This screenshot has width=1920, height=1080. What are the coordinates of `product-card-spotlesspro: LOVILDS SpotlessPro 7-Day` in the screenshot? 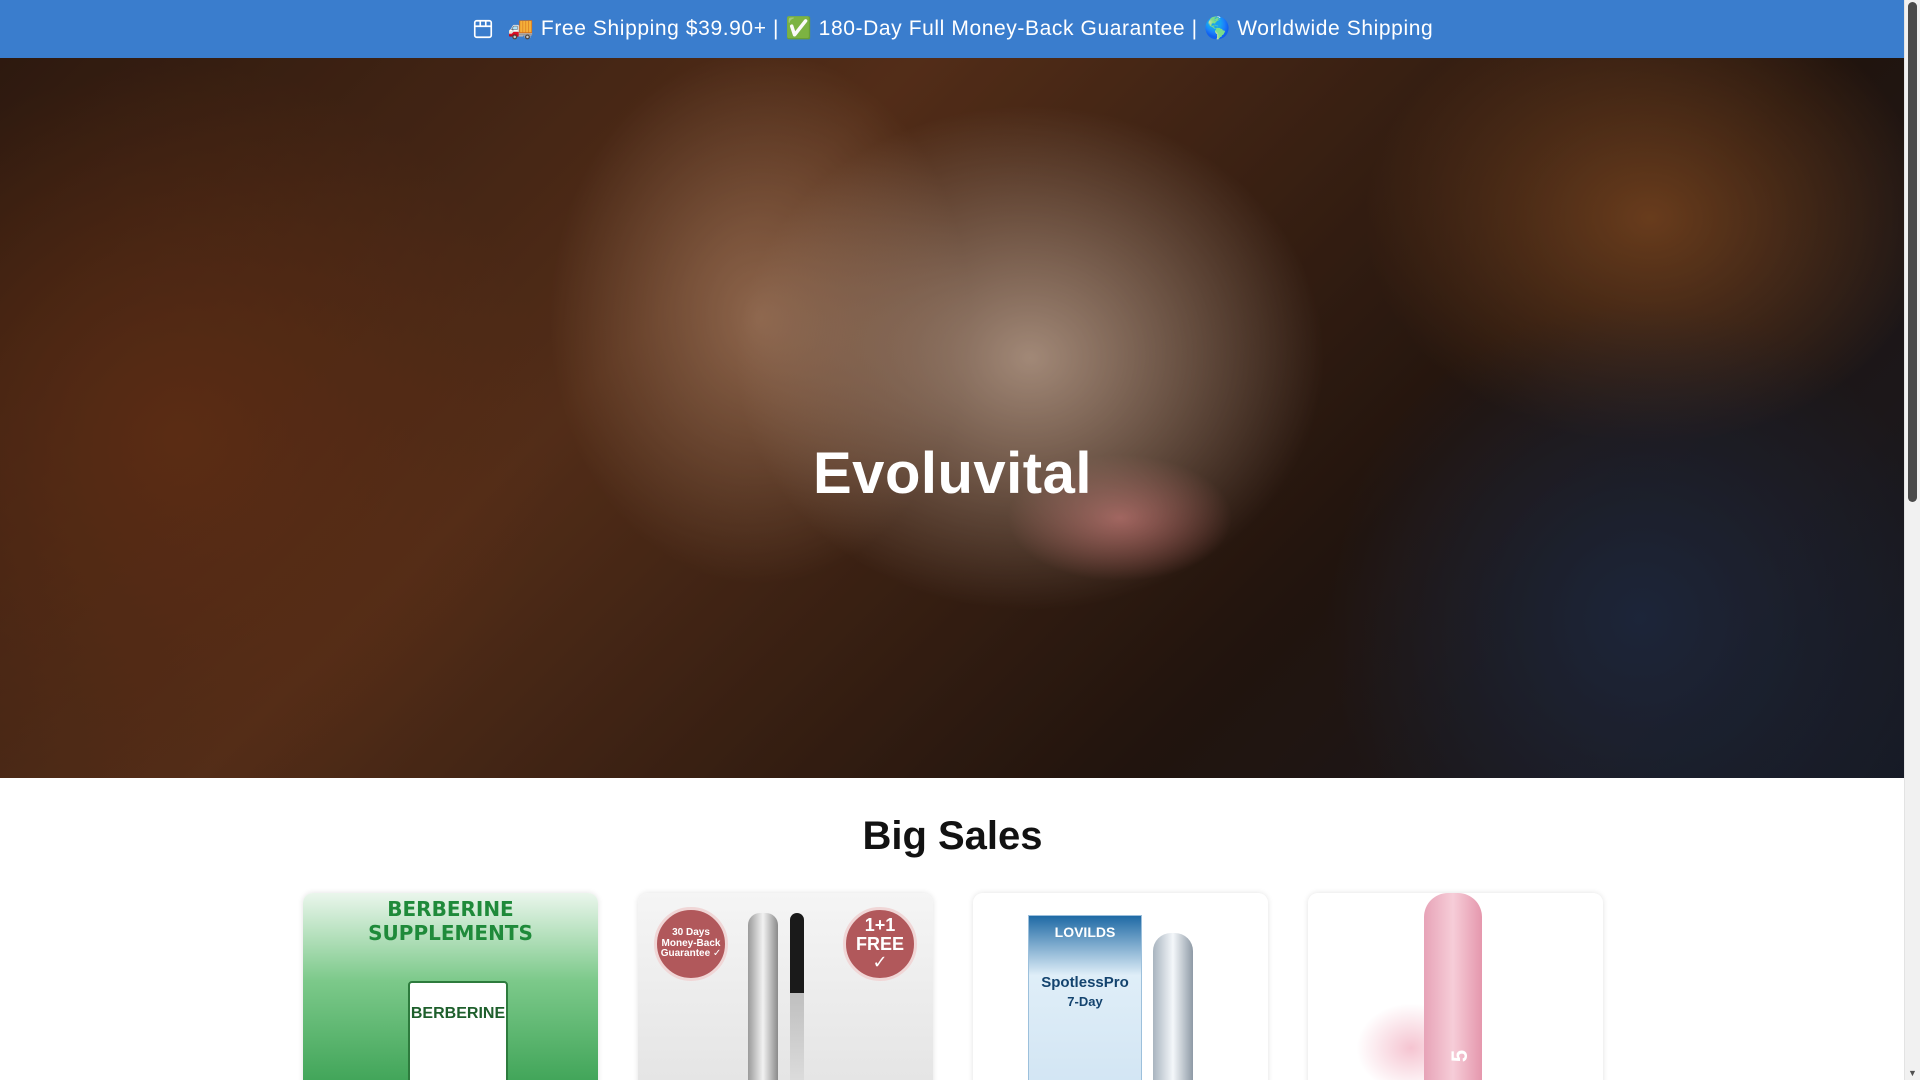 It's located at (1120, 986).